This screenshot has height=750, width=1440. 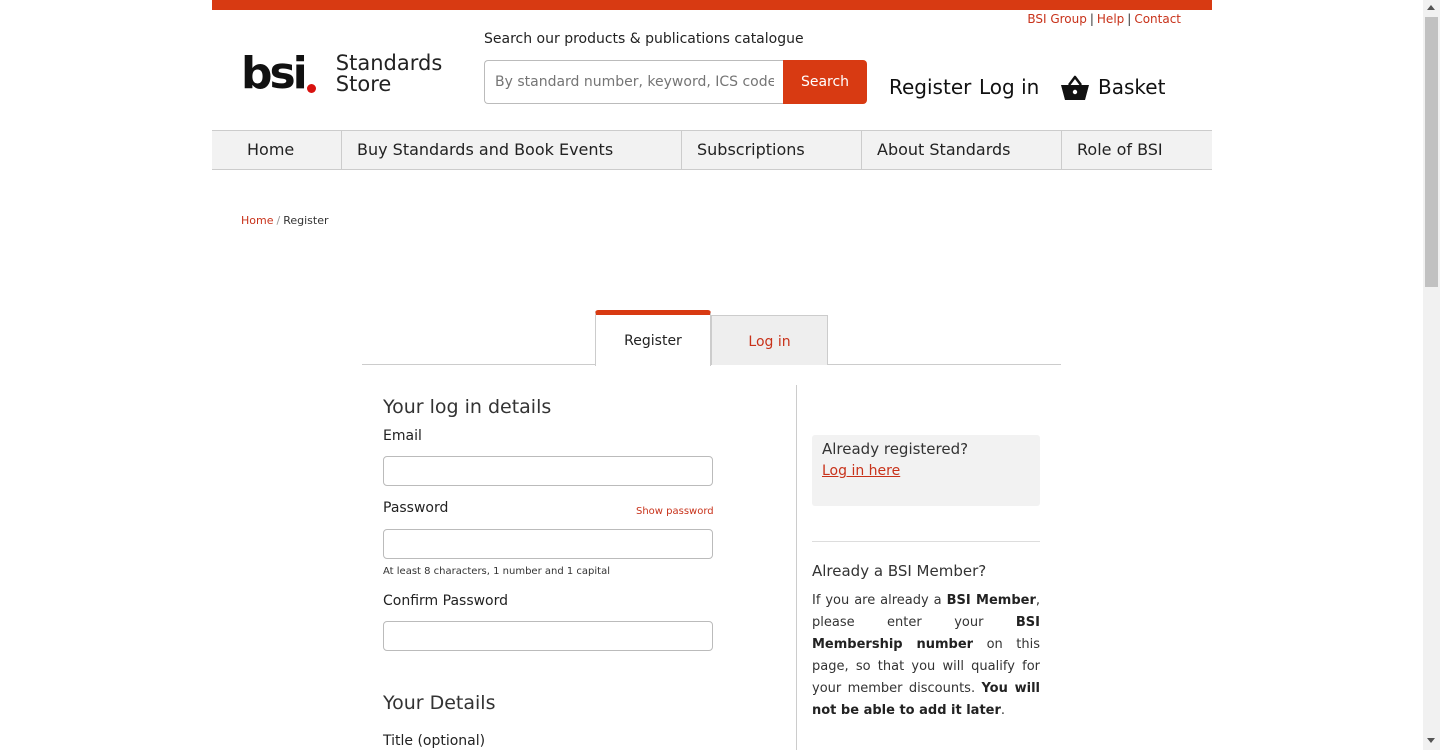 I want to click on member-text-bold: BSI Member, so click(x=991, y=600).